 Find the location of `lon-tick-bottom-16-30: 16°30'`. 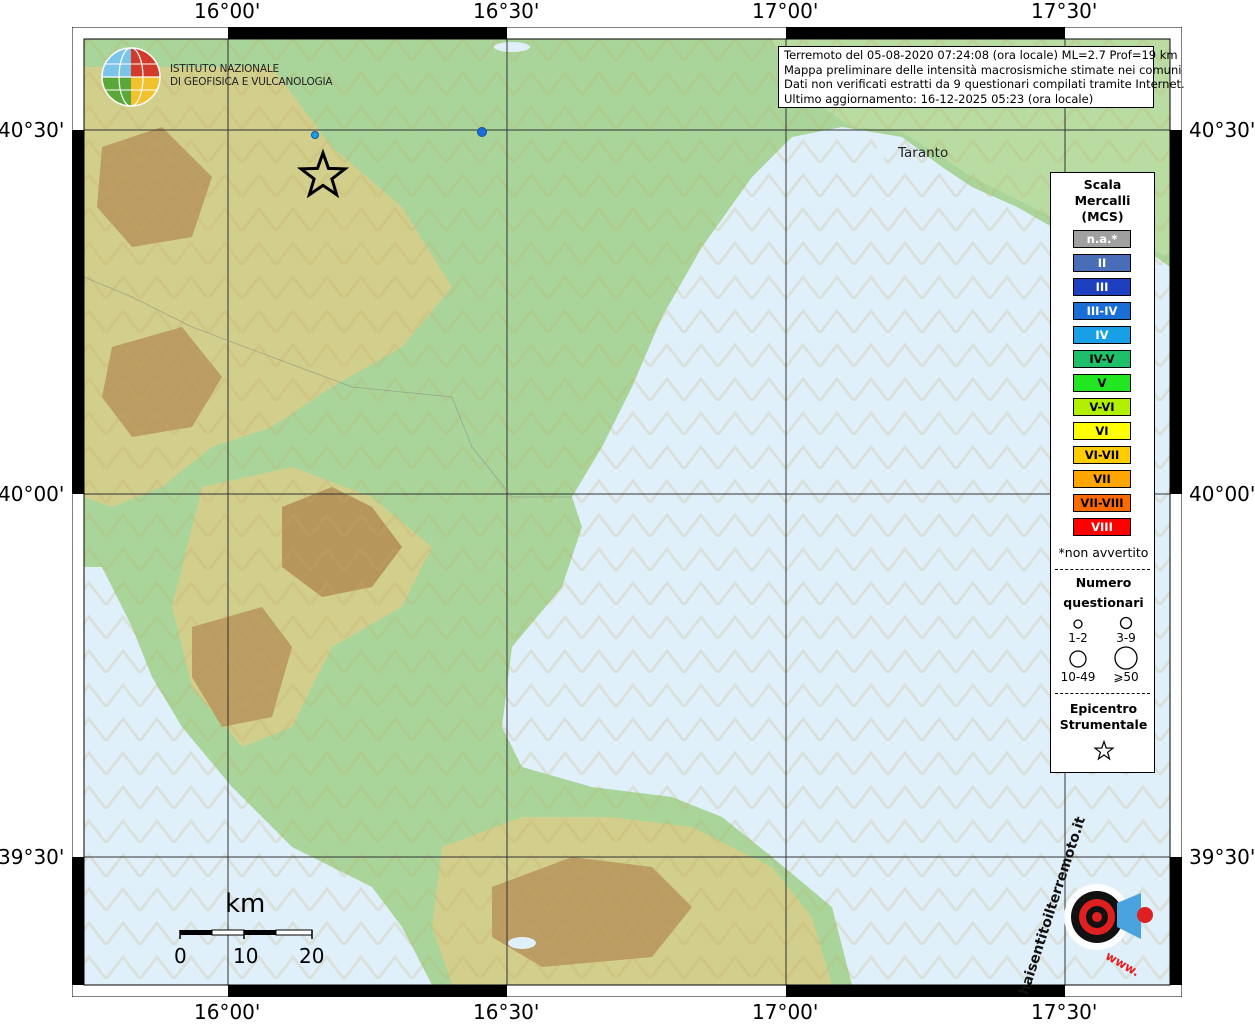

lon-tick-bottom-16-30: 16°30' is located at coordinates (506, 1012).